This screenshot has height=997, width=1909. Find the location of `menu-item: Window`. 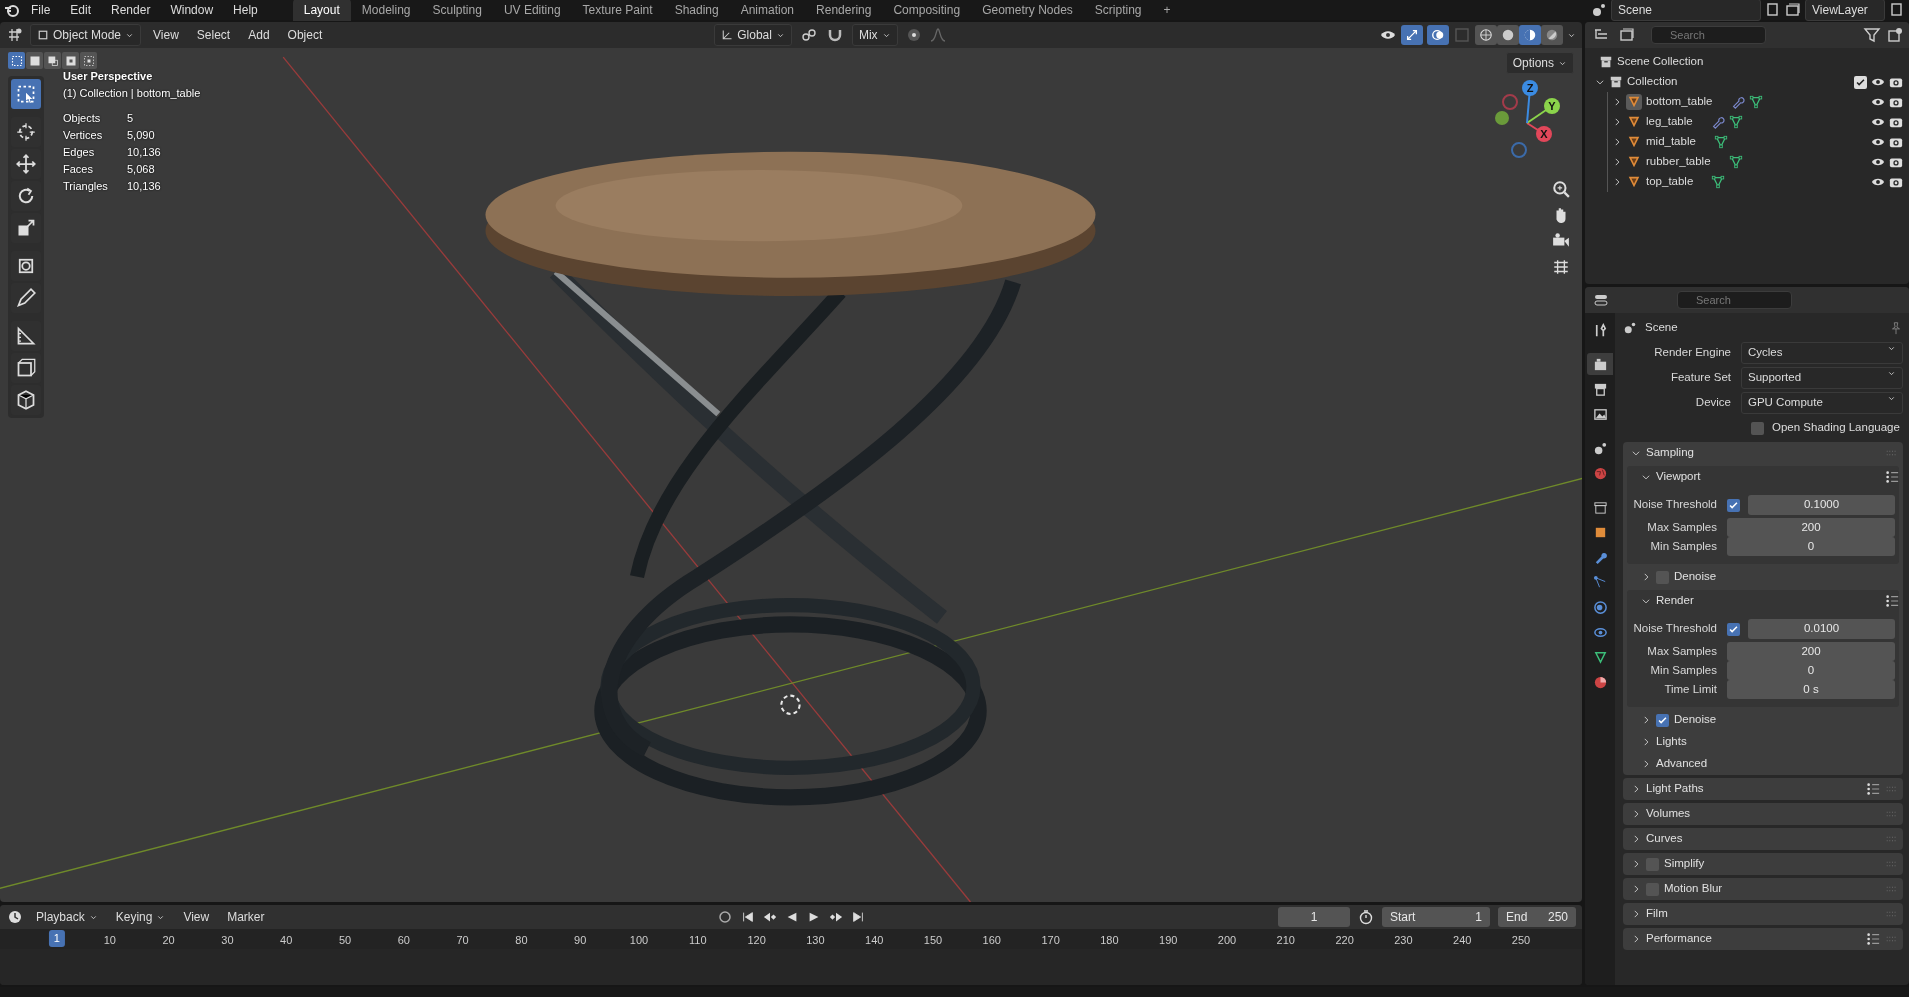

menu-item: Window is located at coordinates (192, 10).